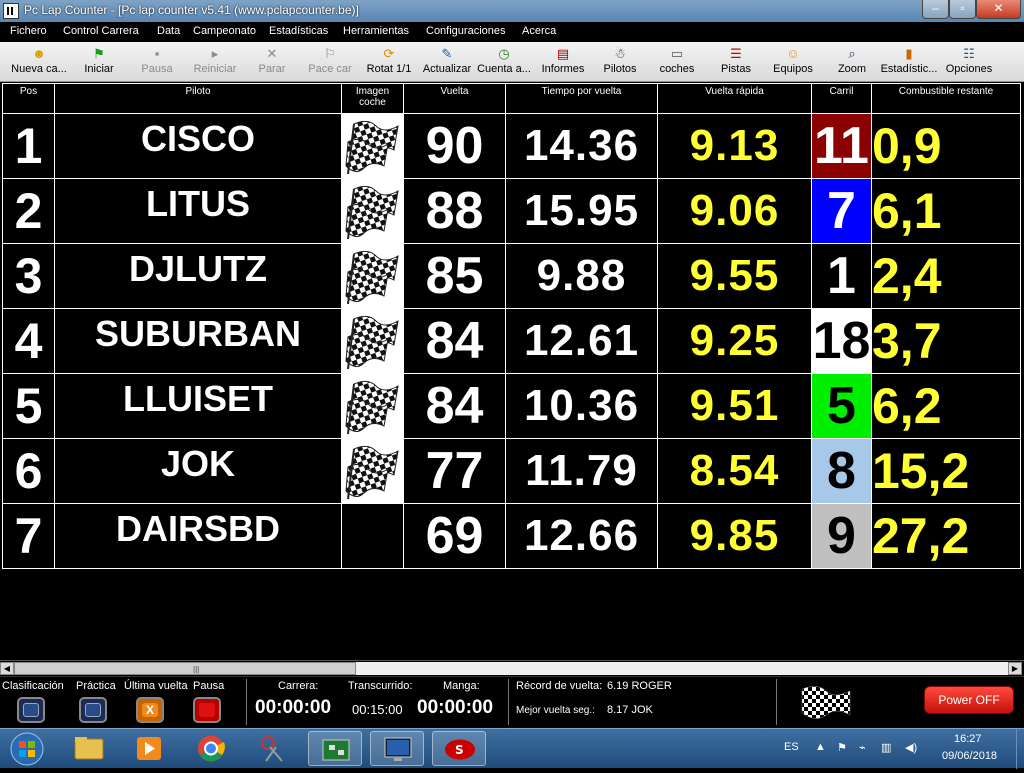 The height and width of the screenshot is (773, 1024). What do you see at coordinates (841, 341) in the screenshot?
I see `lane-cell: 18` at bounding box center [841, 341].